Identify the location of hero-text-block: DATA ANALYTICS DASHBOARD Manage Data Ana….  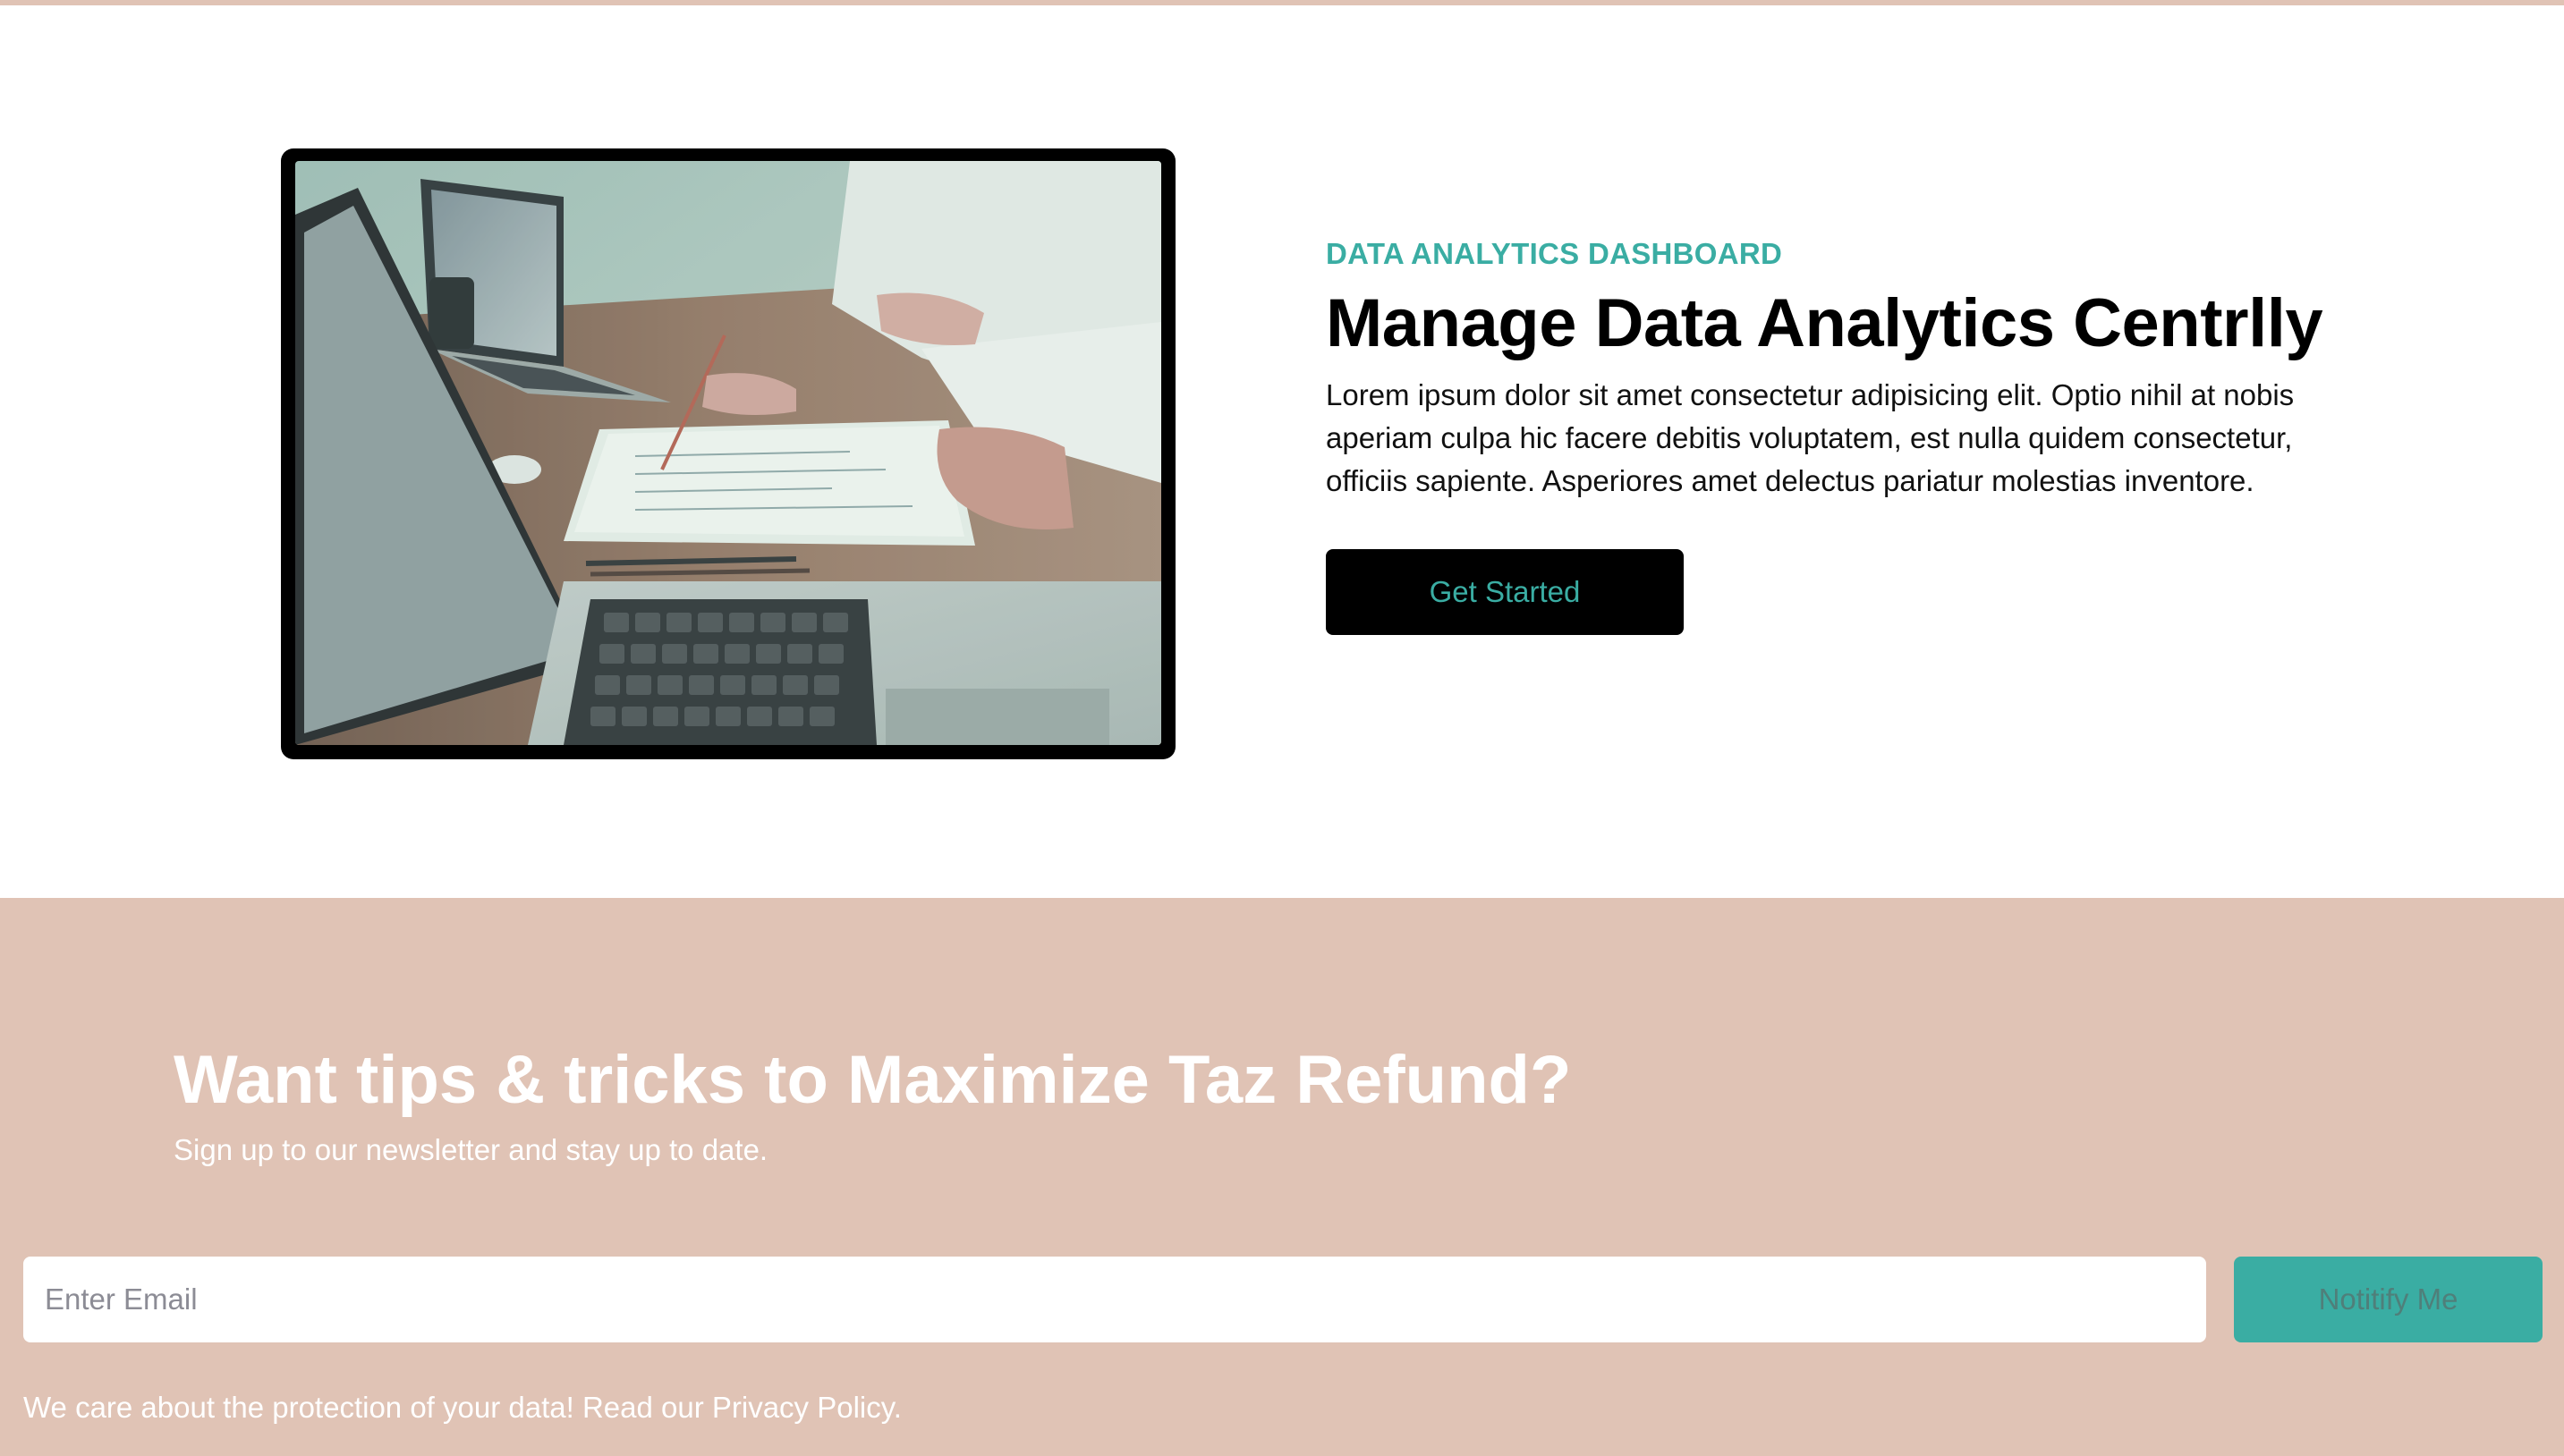
(1840, 434).